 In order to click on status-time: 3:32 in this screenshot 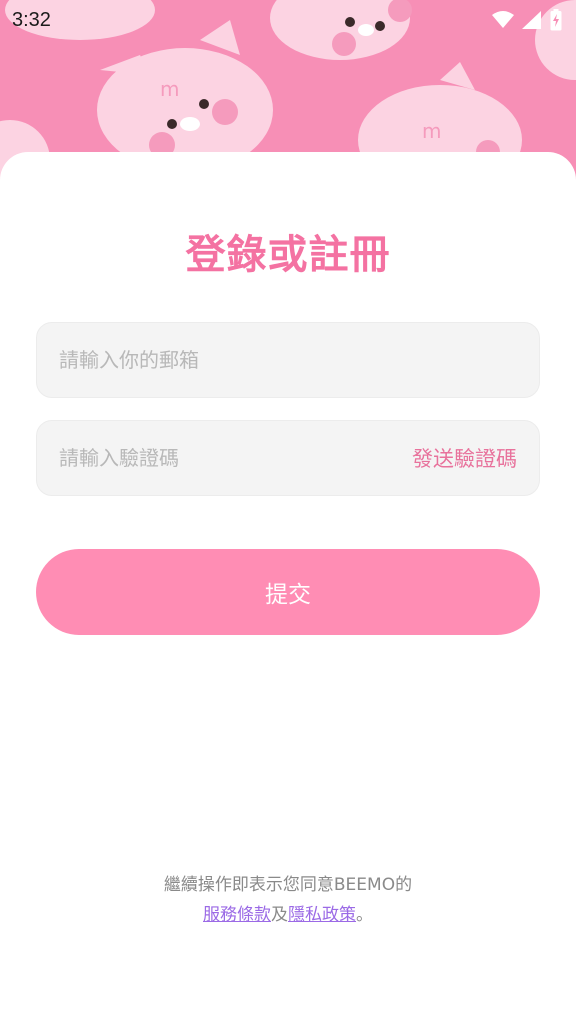, I will do `click(31, 19)`.